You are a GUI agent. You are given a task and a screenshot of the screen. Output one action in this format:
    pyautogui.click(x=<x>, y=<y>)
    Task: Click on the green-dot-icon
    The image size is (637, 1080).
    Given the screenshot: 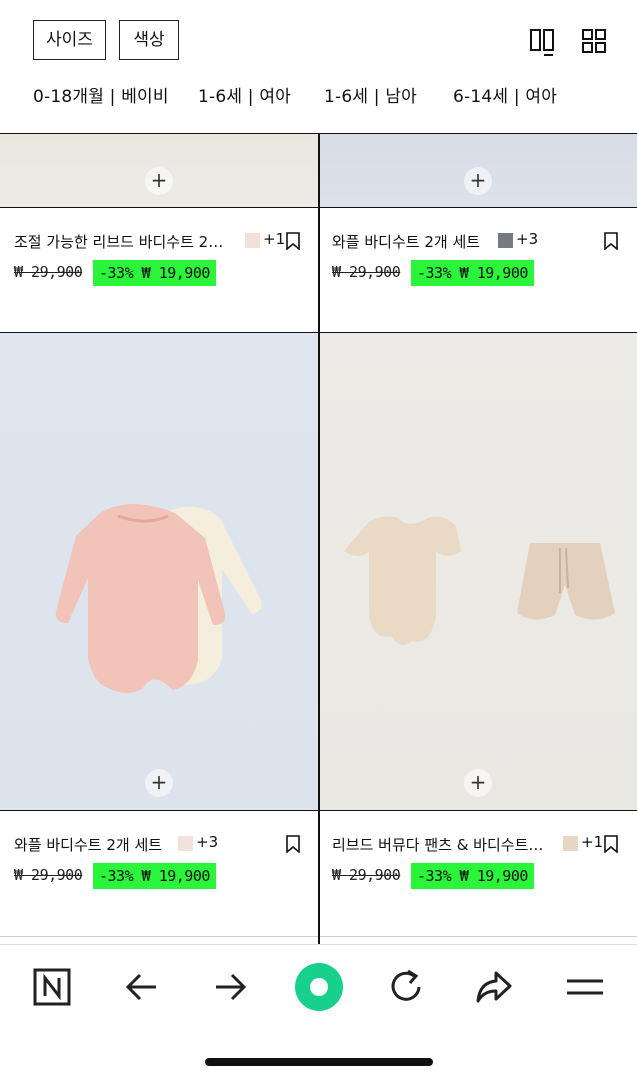 What is the action you would take?
    pyautogui.click(x=319, y=987)
    